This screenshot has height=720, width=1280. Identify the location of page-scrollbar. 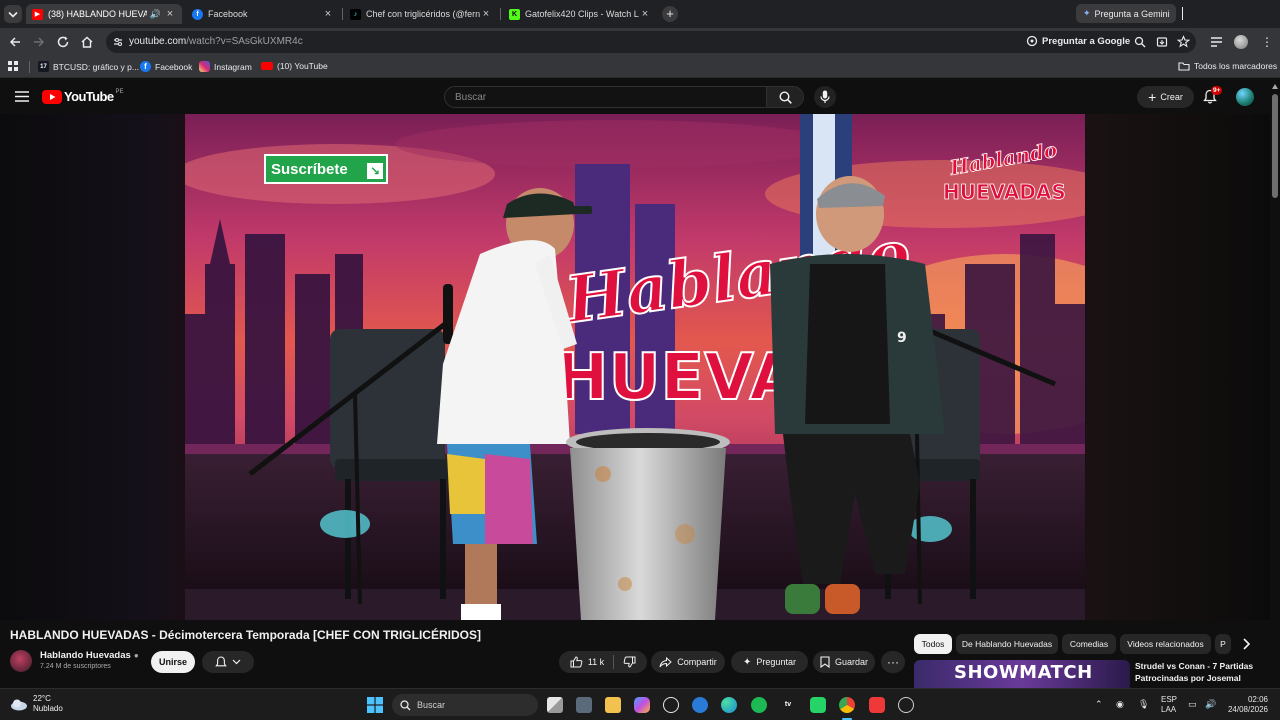
(1275, 384).